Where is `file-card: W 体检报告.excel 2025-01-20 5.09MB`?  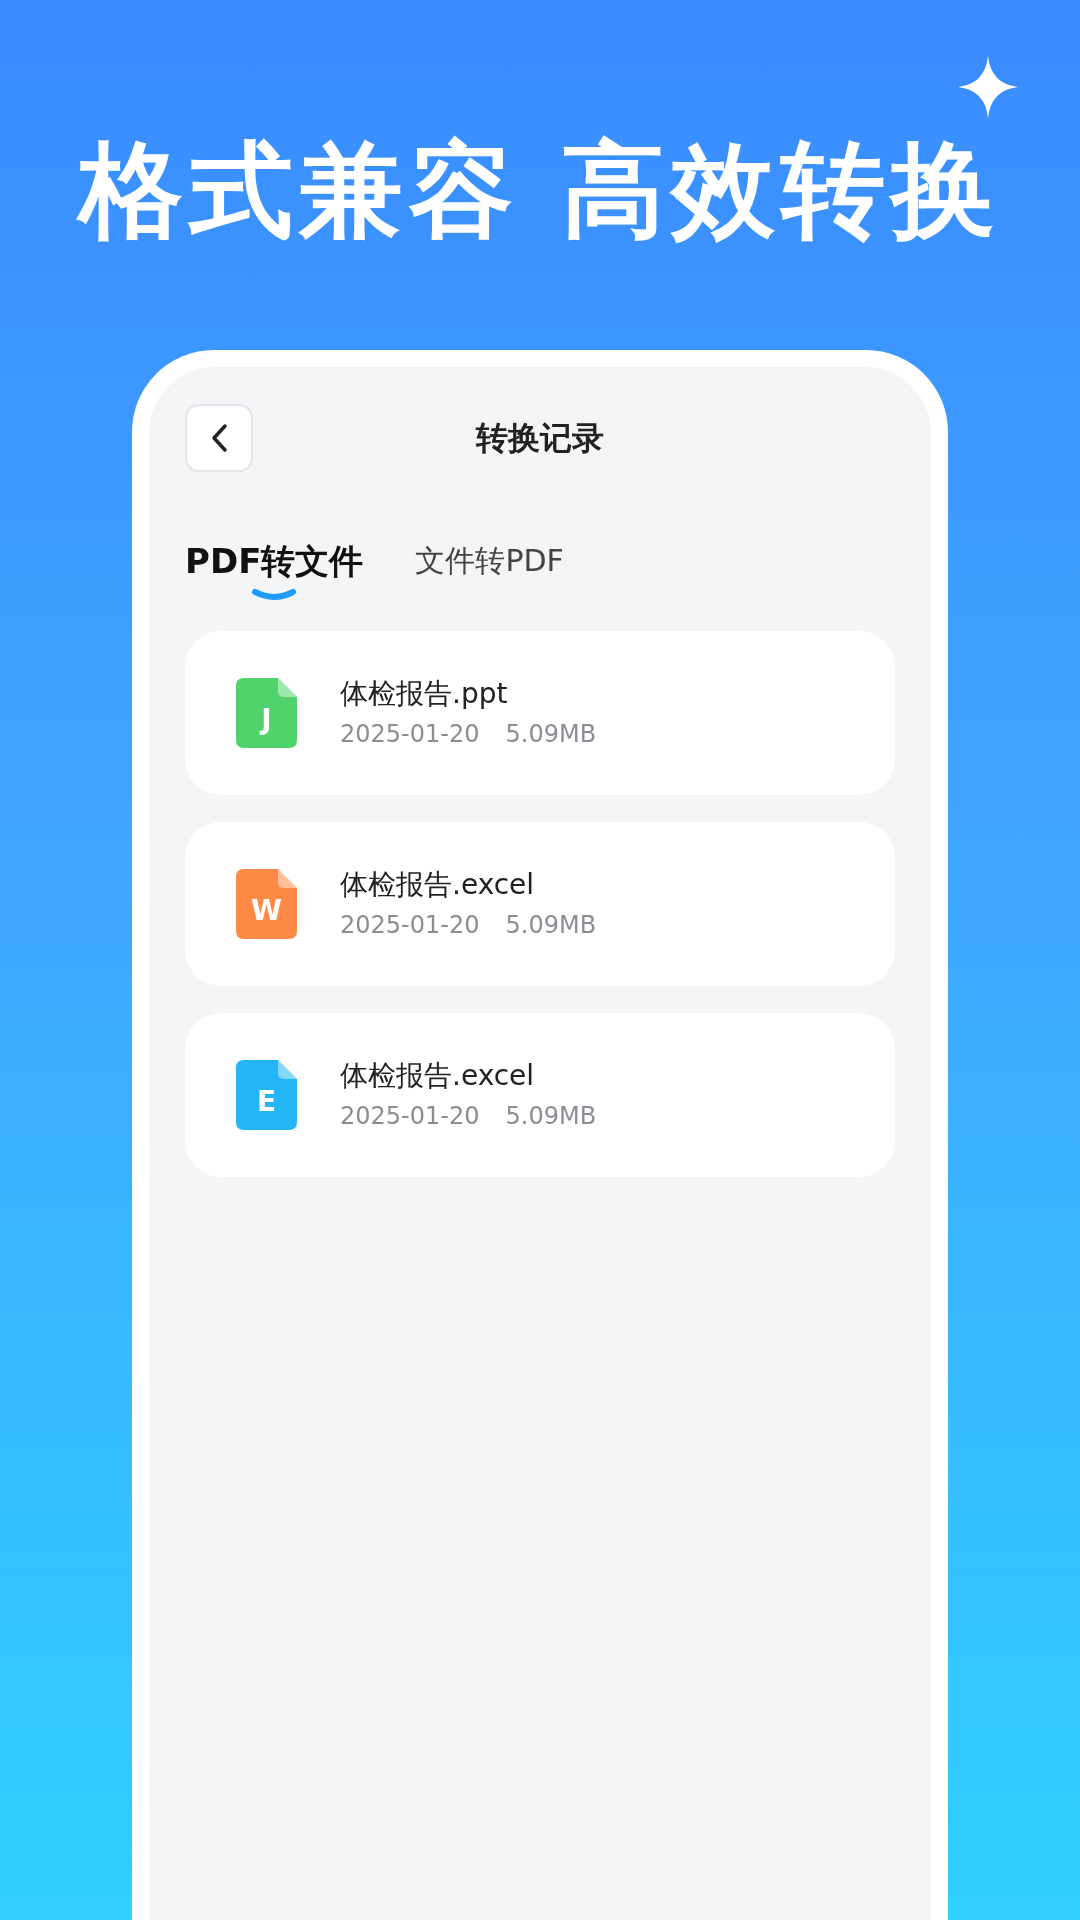
file-card: W 体检报告.excel 2025-01-20 5.09MB is located at coordinates (540, 904).